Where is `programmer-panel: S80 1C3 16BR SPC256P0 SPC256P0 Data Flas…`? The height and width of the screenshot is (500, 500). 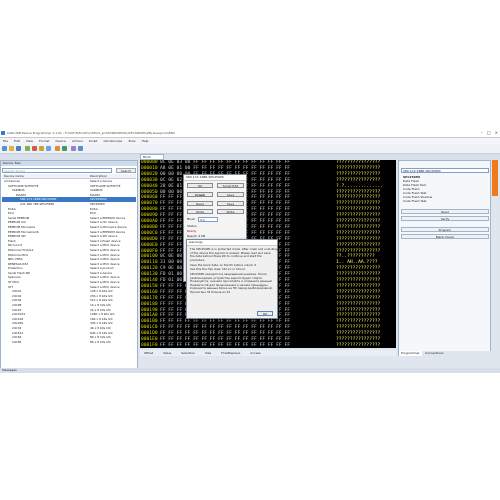 programmer-panel: S80 1C3 16BR SPC256P0 SPC256P0 Data Flas… is located at coordinates (445, 258).